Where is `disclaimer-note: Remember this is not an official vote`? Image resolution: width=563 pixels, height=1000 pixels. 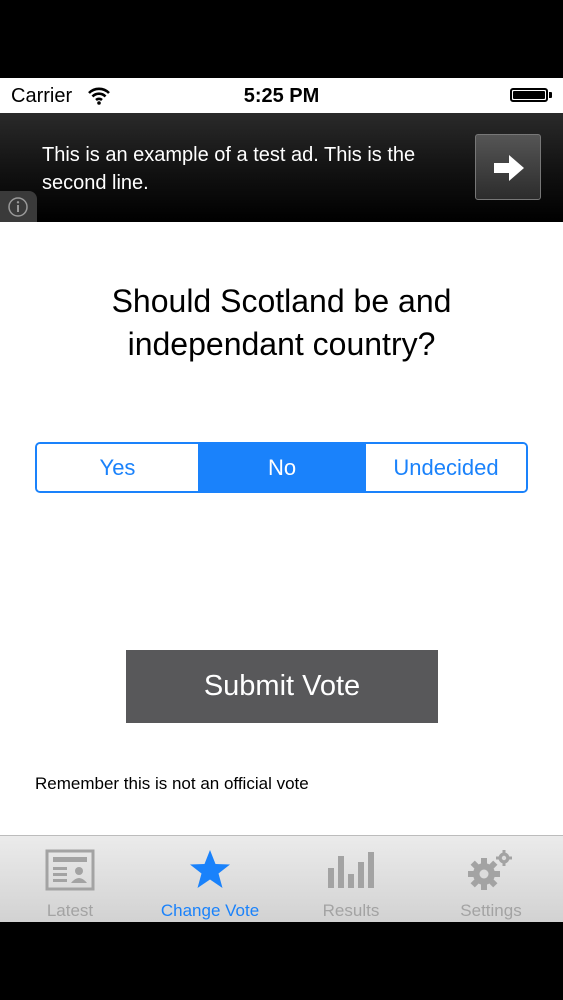 disclaimer-note: Remember this is not an official vote is located at coordinates (172, 783).